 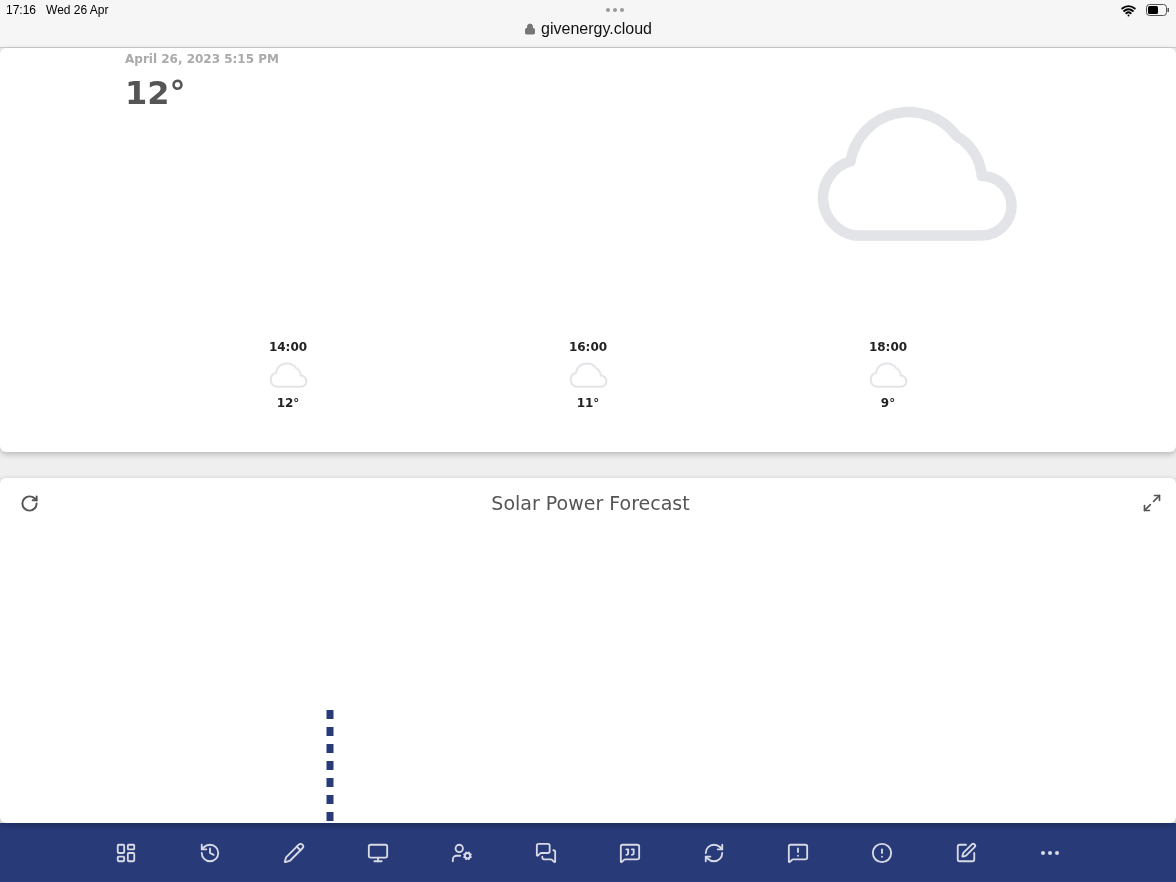 I want to click on forecast-temperature: 9°, so click(x=888, y=403).